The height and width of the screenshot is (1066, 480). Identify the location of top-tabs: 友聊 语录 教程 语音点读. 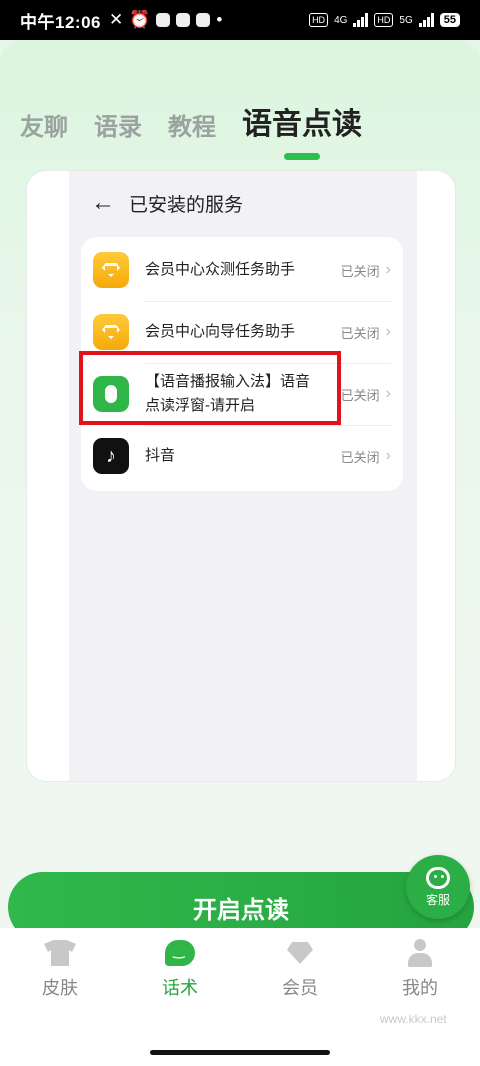
(191, 125).